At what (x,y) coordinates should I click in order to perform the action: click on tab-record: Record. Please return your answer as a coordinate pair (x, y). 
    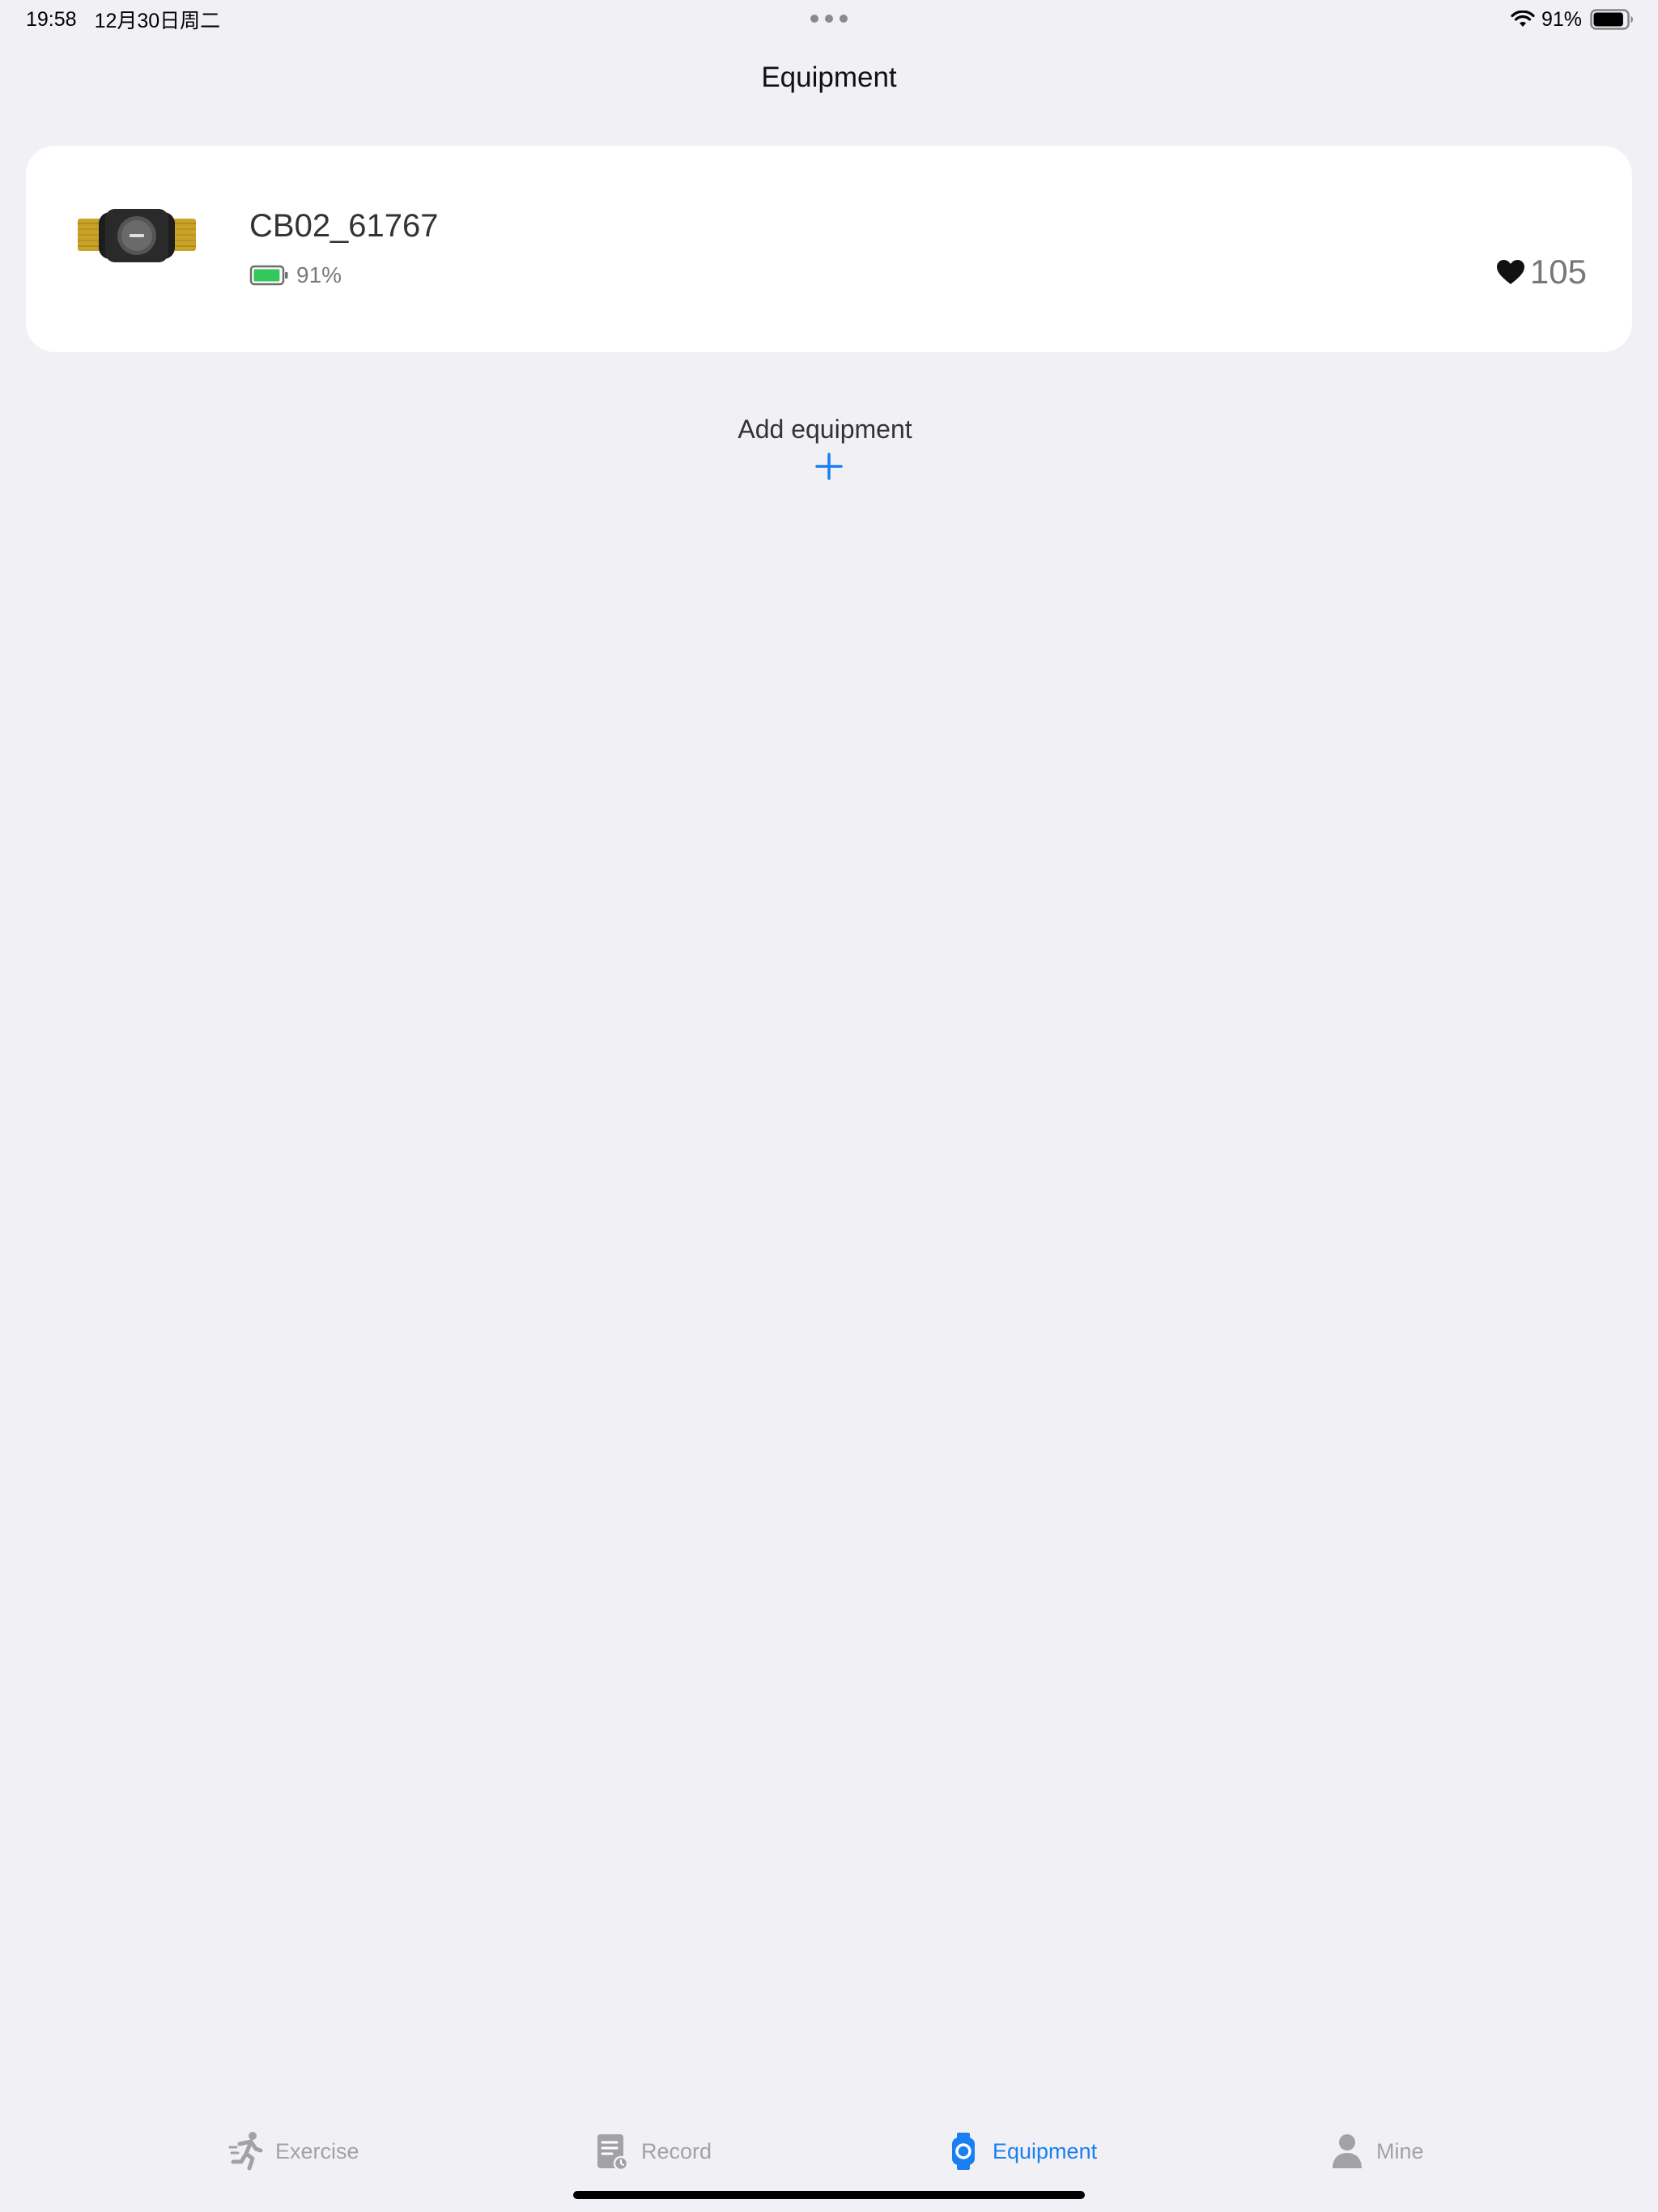
    Looking at the image, I should click on (653, 2151).